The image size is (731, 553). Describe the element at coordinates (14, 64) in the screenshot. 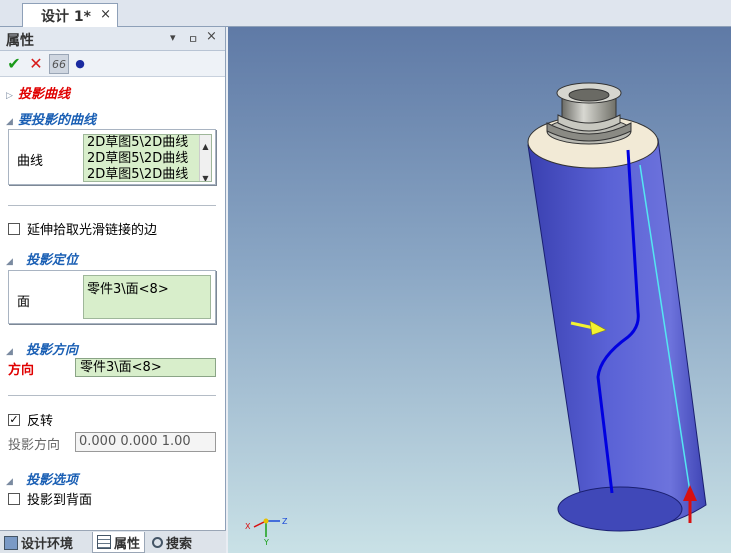

I see `ok-icon: ✔` at that location.